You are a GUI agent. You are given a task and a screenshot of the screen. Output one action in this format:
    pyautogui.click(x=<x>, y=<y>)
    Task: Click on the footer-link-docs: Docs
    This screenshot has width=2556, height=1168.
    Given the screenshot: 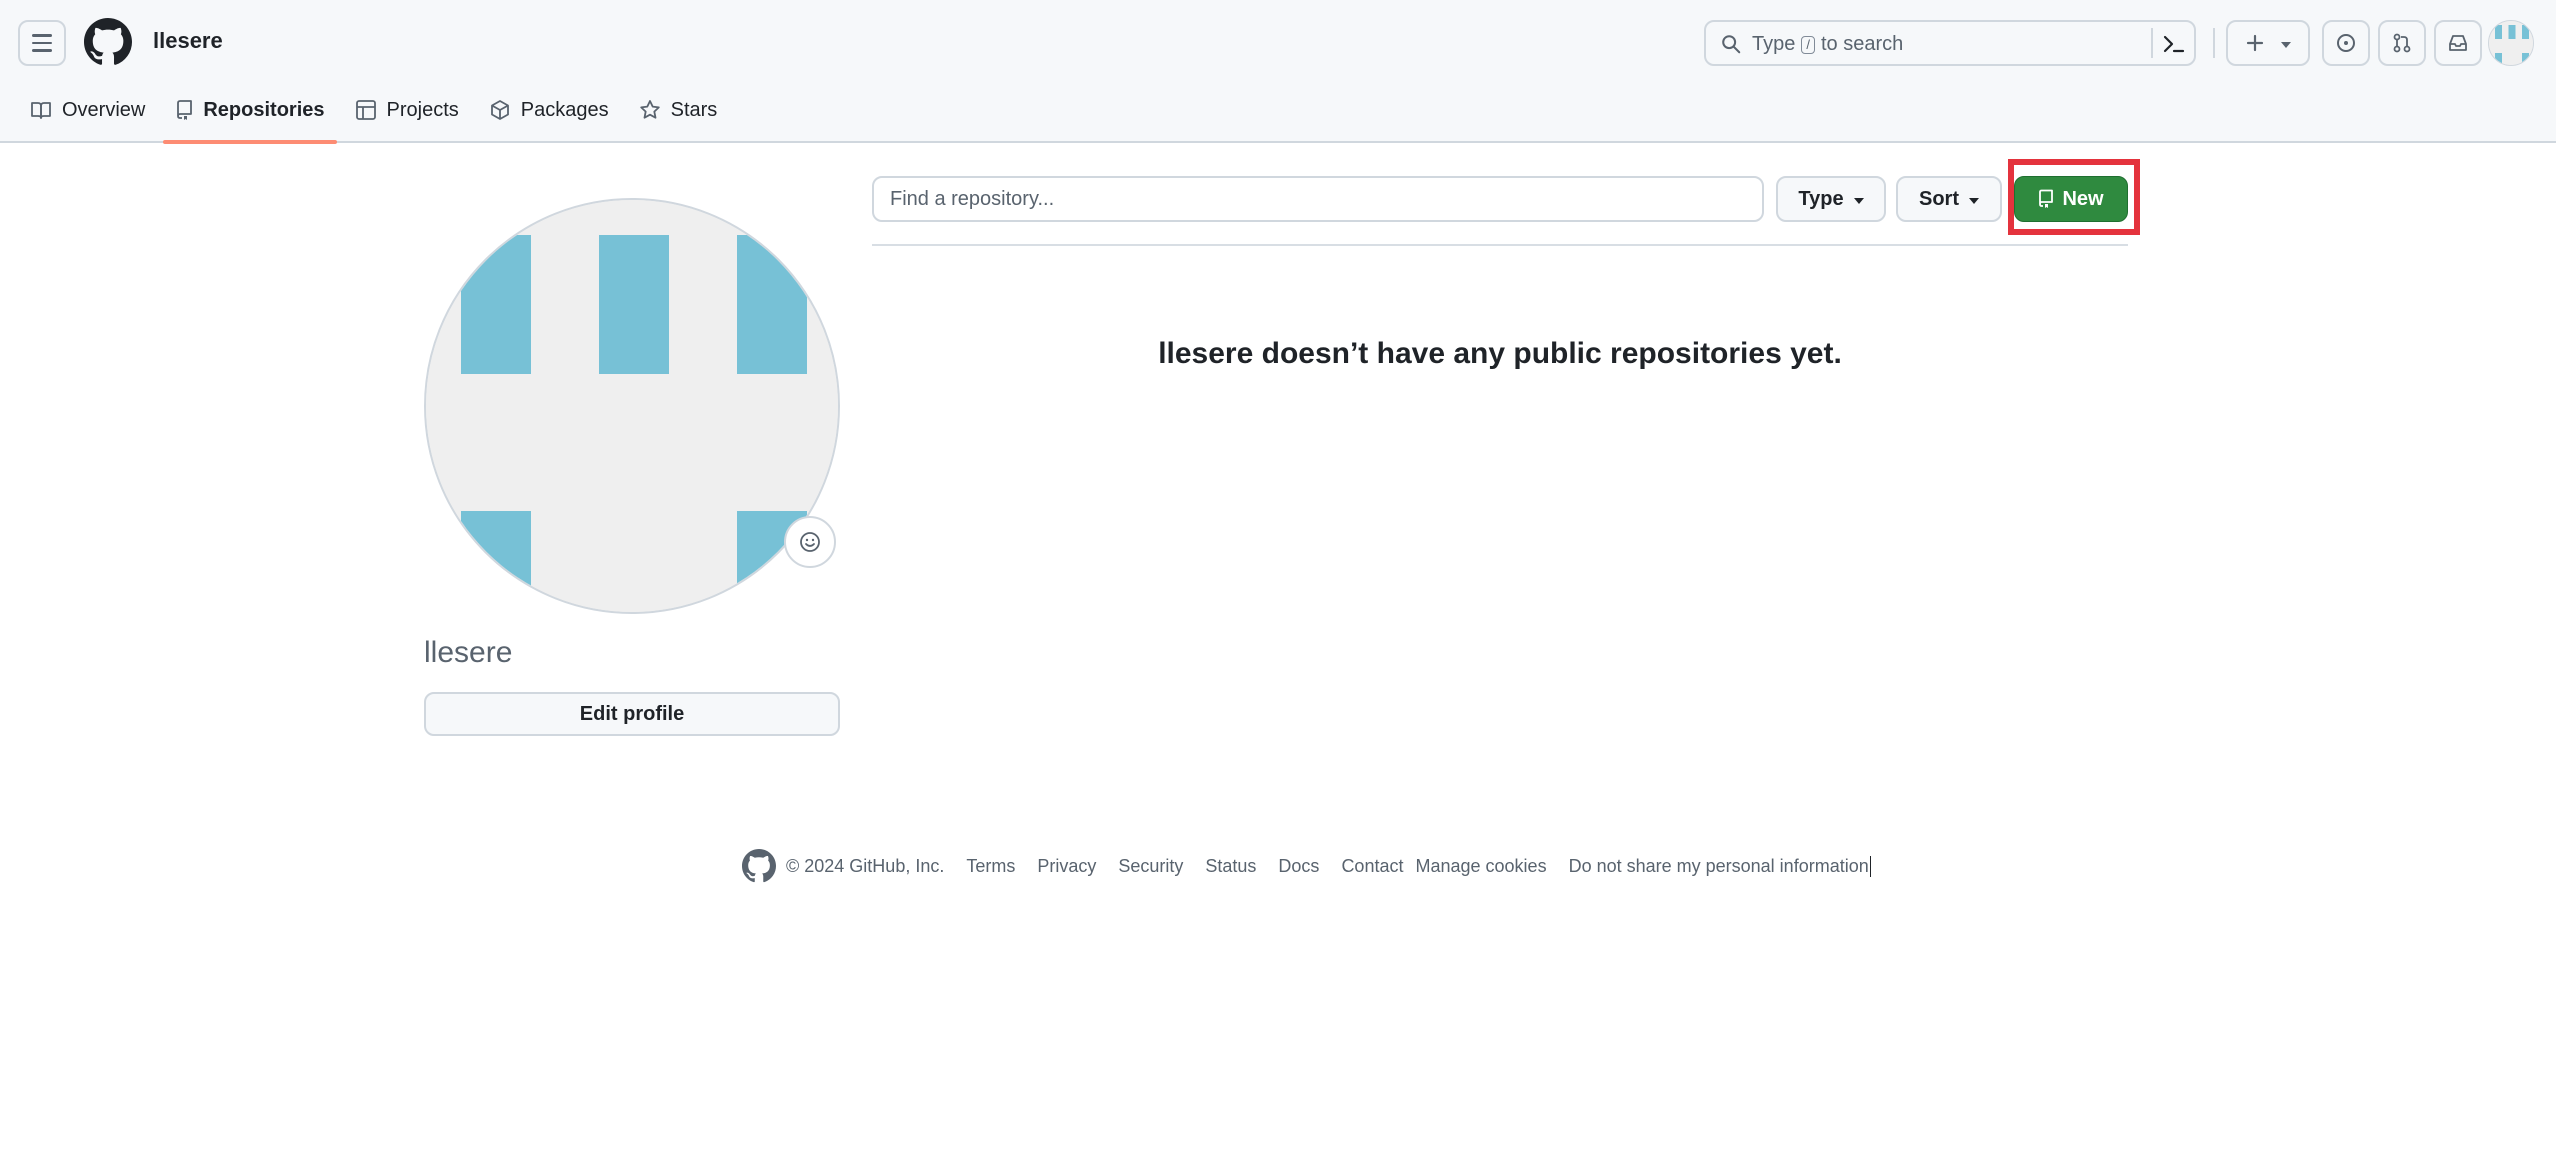 What is the action you would take?
    pyautogui.click(x=1298, y=866)
    